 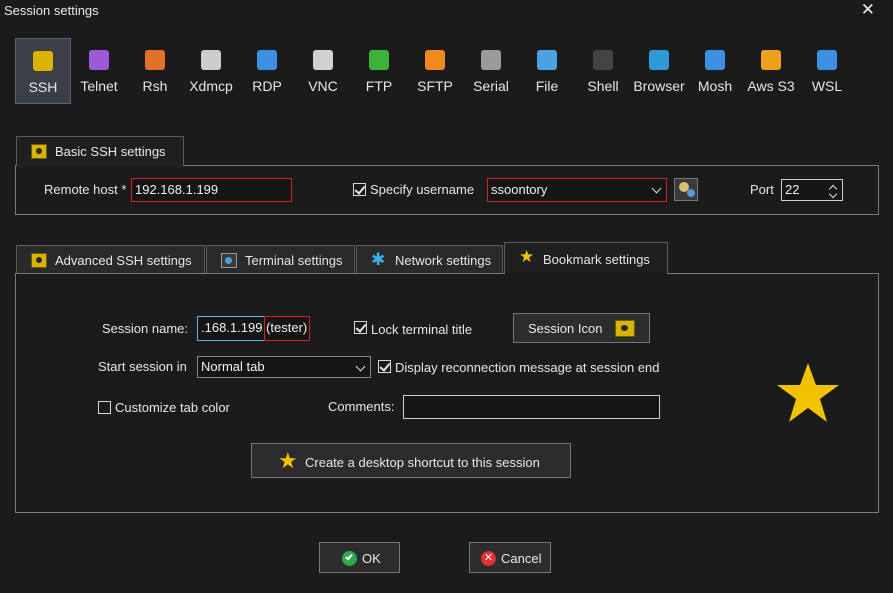 I want to click on check-icon, so click(x=349, y=558).